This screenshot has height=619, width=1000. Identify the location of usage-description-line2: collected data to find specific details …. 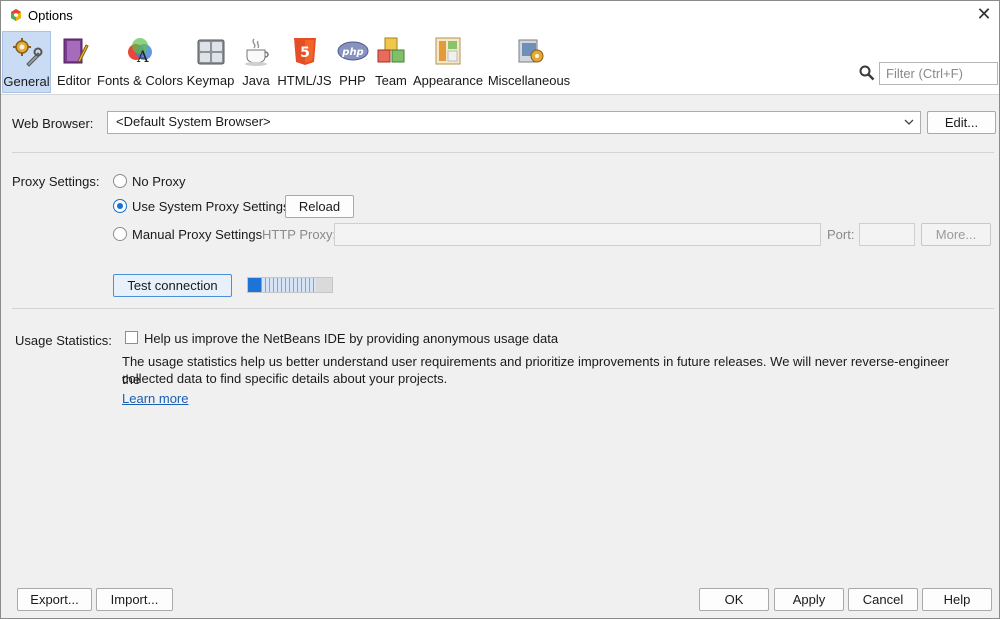
(285, 378).